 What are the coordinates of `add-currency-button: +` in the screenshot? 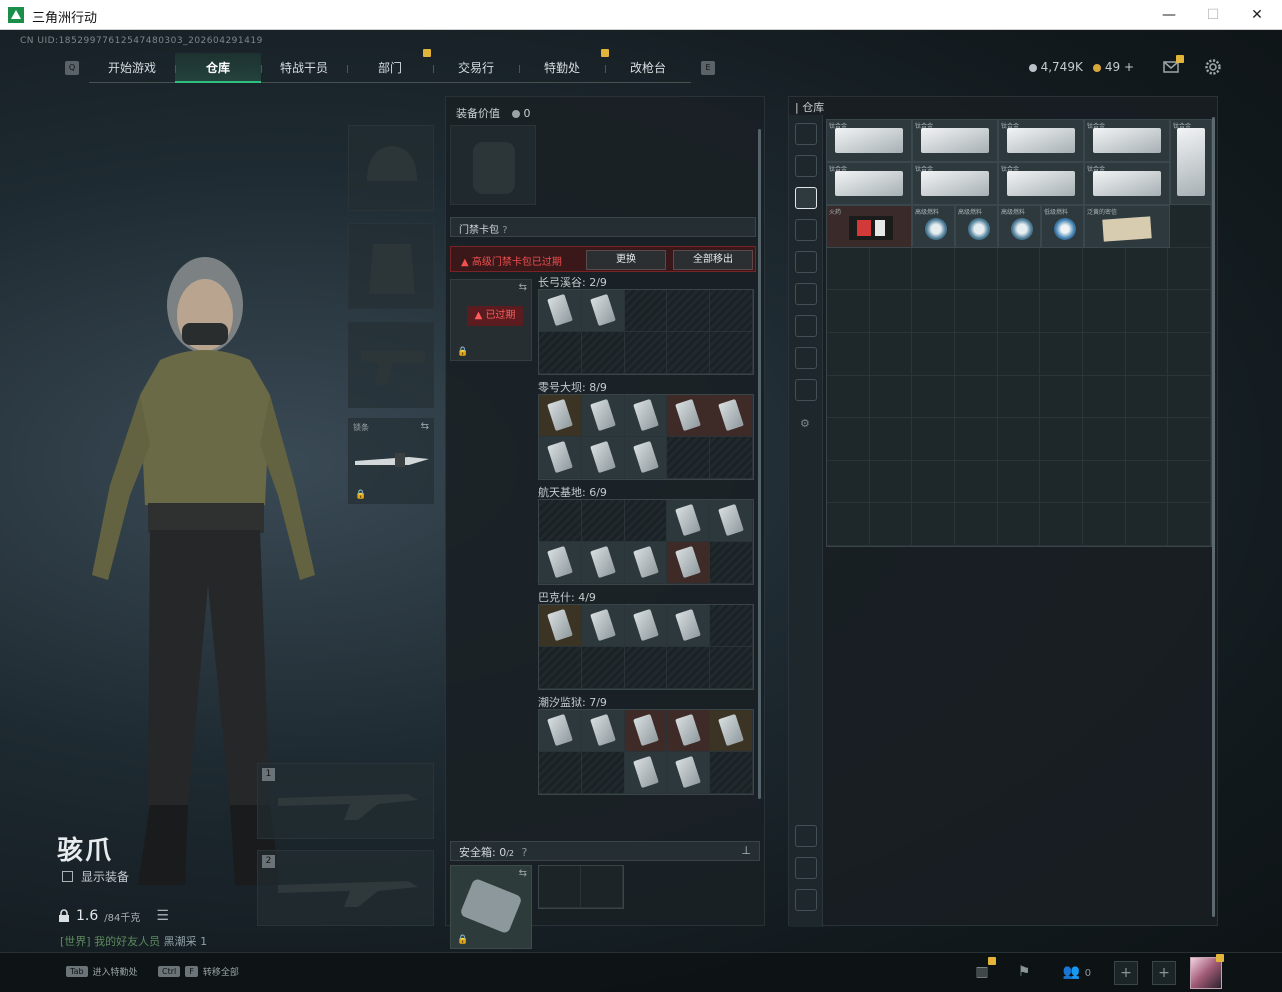 It's located at (1129, 67).